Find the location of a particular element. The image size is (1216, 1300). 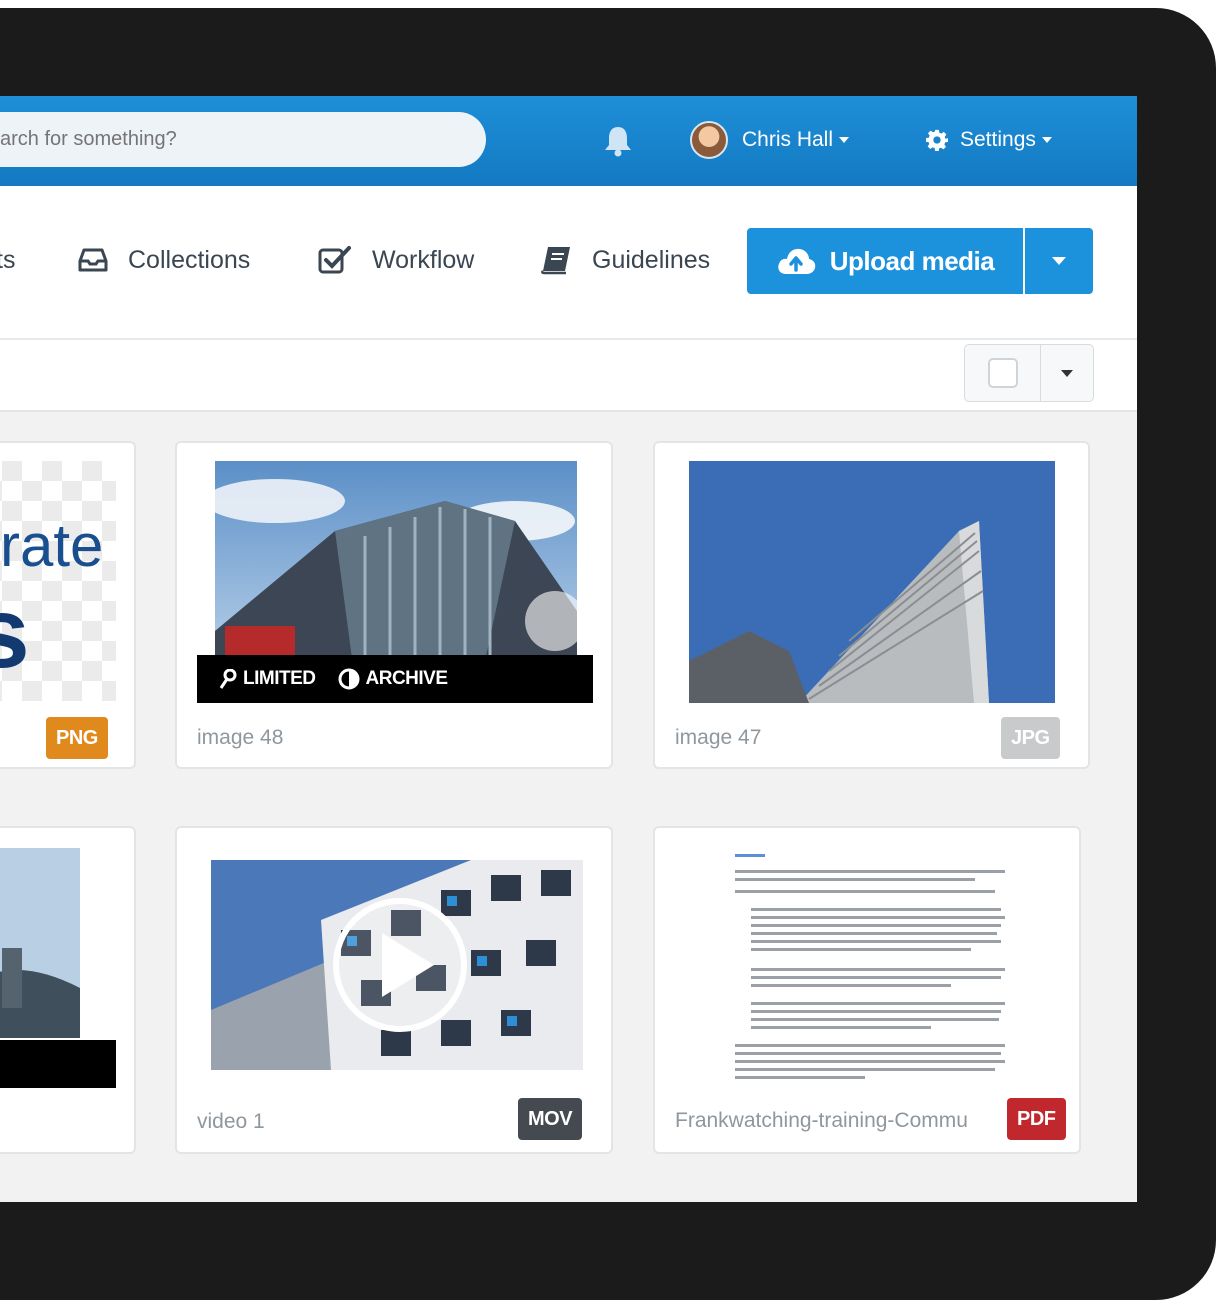

avatar is located at coordinates (709, 140).